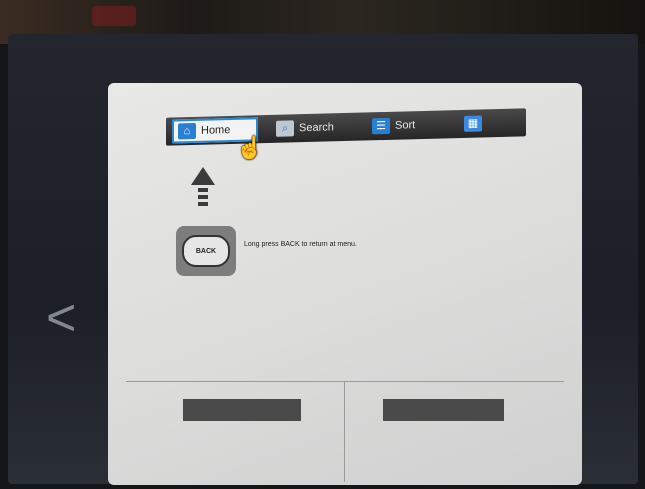  I want to click on tab-grid: ▦, so click(479, 123).